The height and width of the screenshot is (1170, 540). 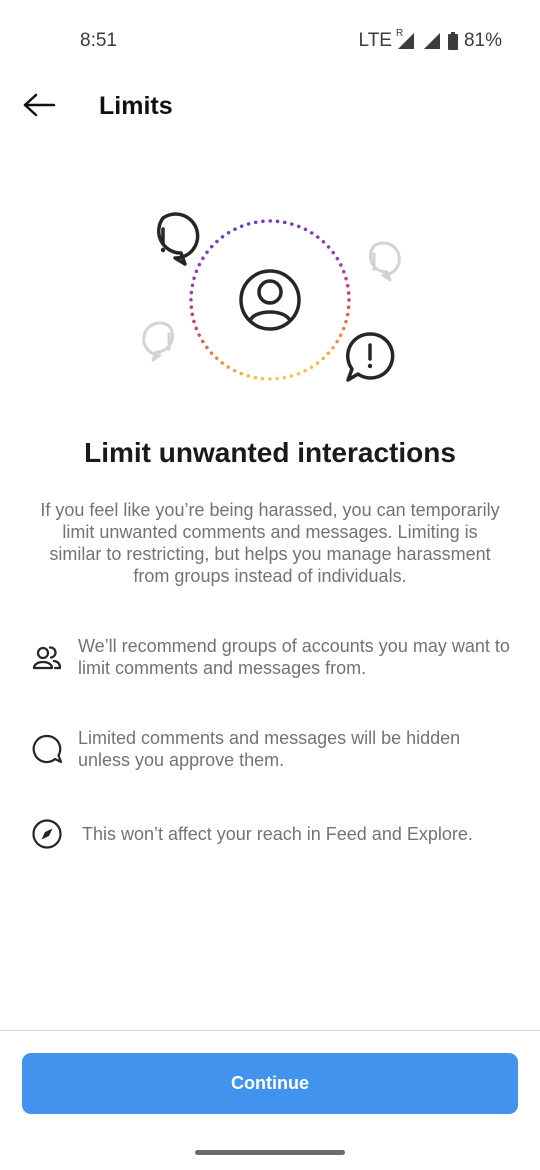 What do you see at coordinates (270, 107) in the screenshot?
I see `header: Limits` at bounding box center [270, 107].